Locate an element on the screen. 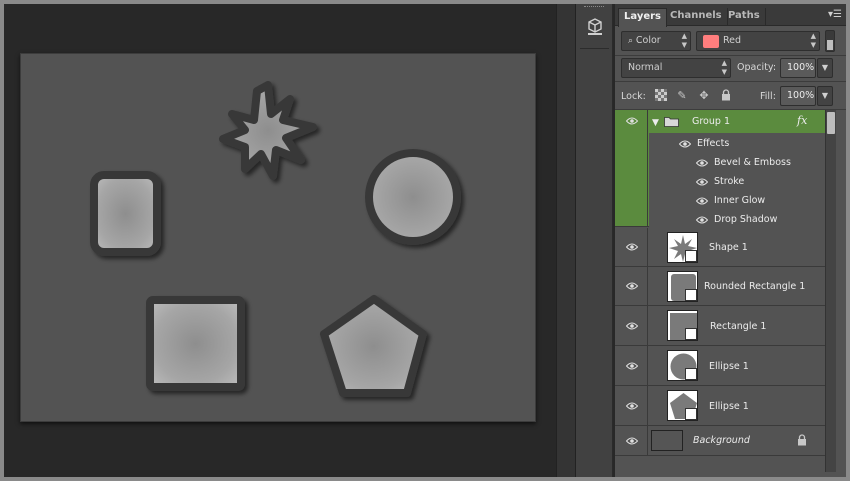  filter-row: ⌕ Color ▲ ▼ Red ▲ ▼ is located at coordinates (730, 41).